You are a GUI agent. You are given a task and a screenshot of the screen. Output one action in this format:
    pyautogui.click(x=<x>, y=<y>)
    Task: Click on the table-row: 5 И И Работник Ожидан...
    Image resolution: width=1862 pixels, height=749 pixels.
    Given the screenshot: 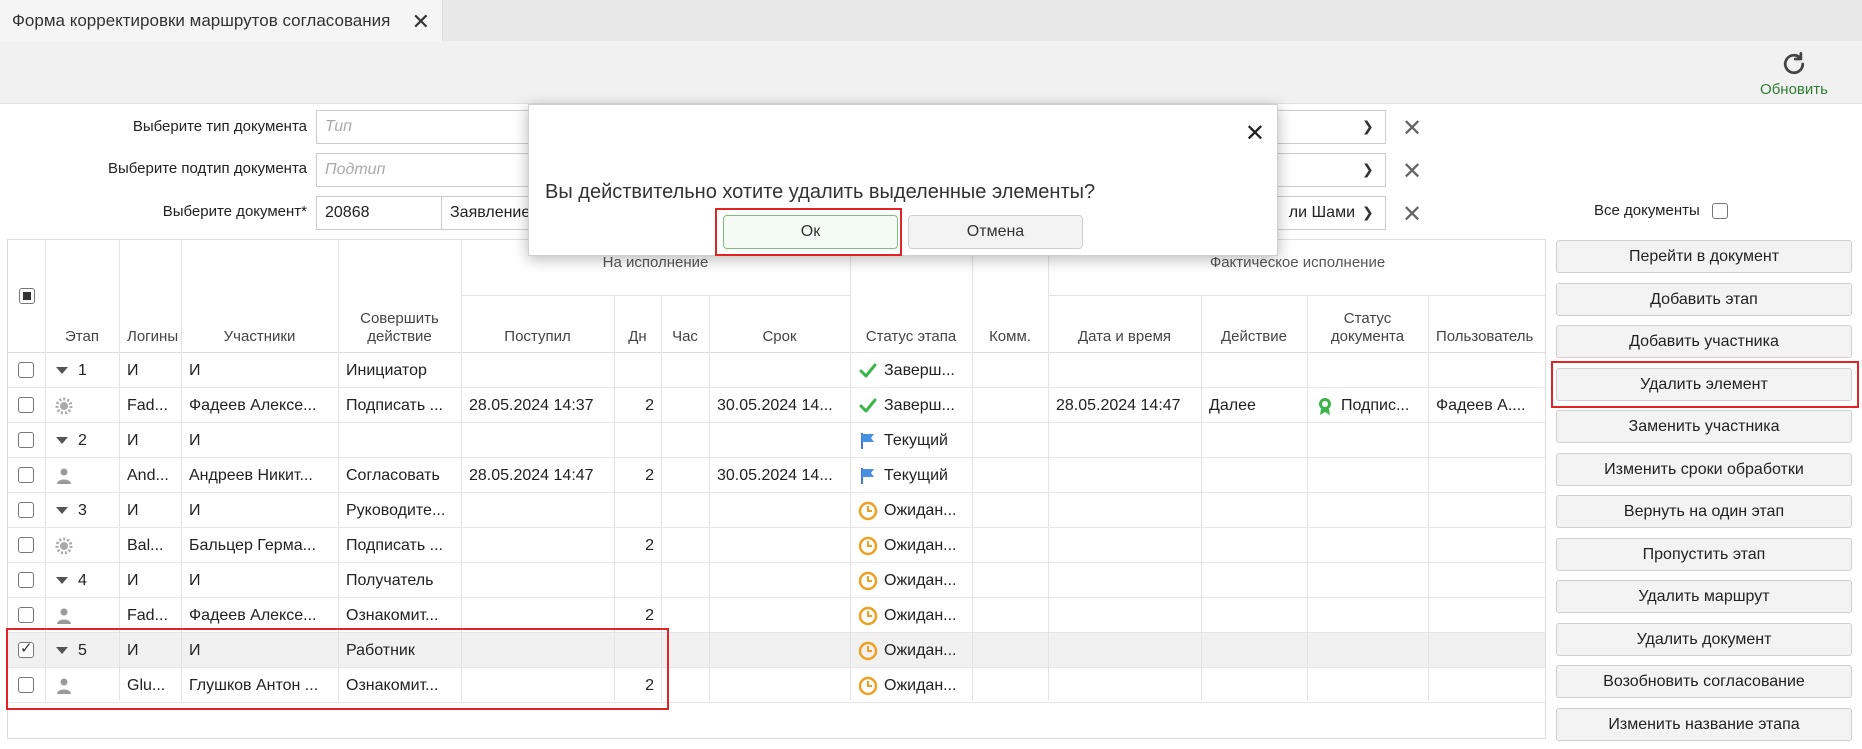 What is the action you would take?
    pyautogui.click(x=776, y=650)
    